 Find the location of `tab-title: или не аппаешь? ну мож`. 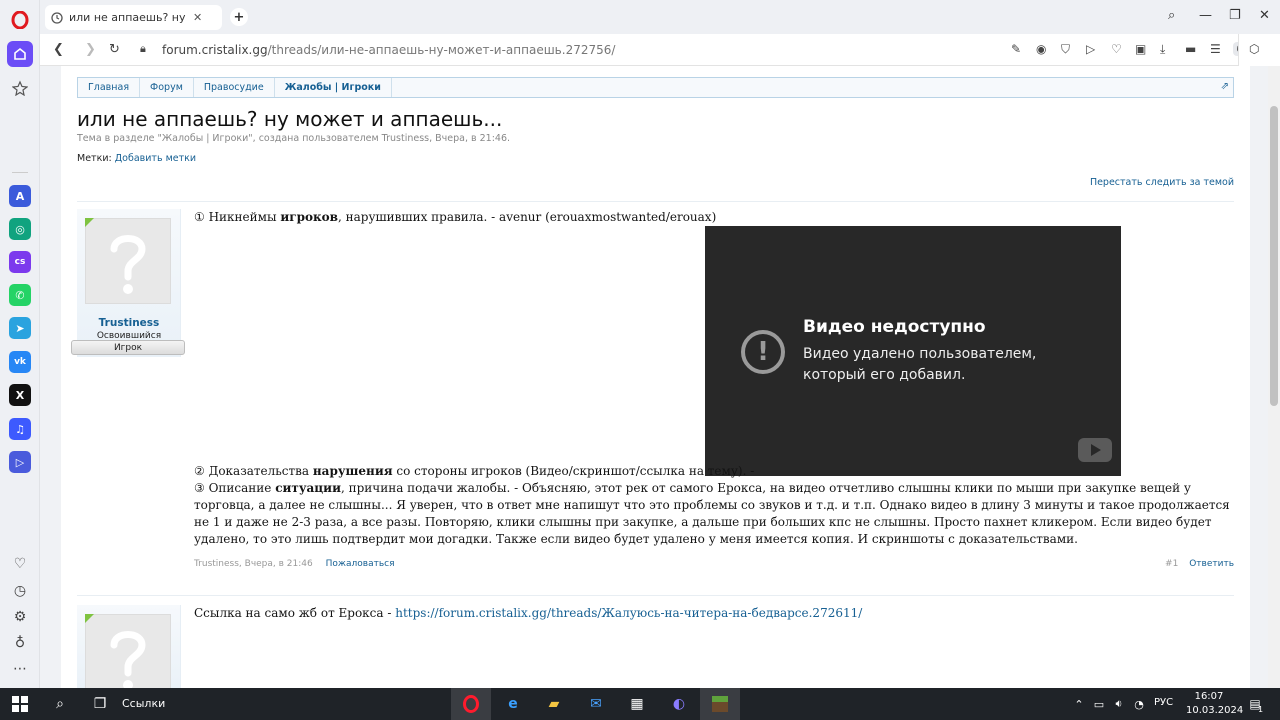

tab-title: или не аппаешь? ну мож is located at coordinates (128, 17).